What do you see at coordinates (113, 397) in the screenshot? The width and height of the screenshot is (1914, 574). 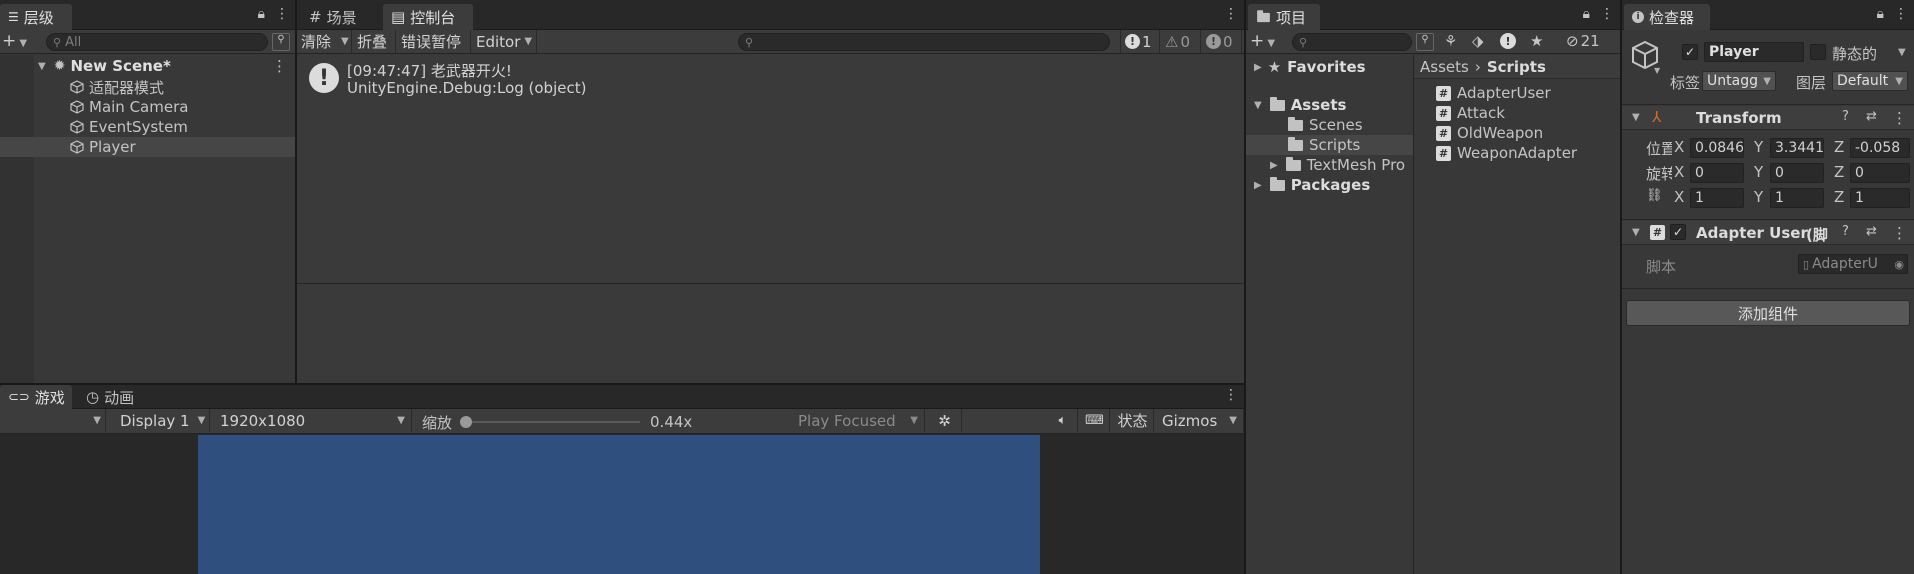 I see `tab-animation: ◷ 动画` at bounding box center [113, 397].